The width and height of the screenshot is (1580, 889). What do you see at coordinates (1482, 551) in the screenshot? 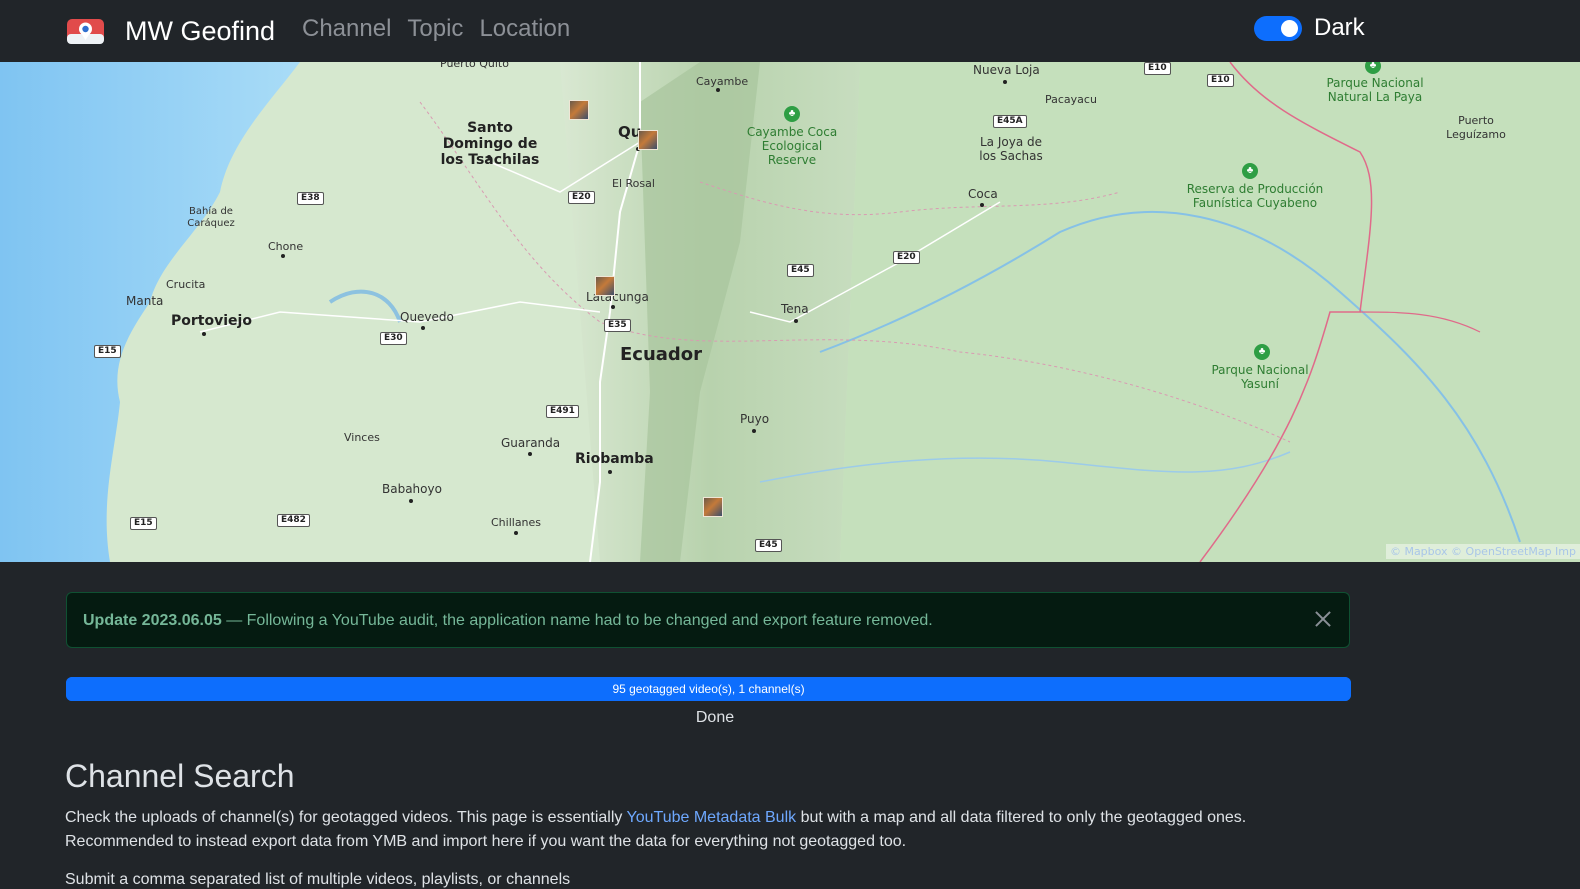
I see `map-attribution: © Mapbox © OpenStreetMap Imp` at bounding box center [1482, 551].